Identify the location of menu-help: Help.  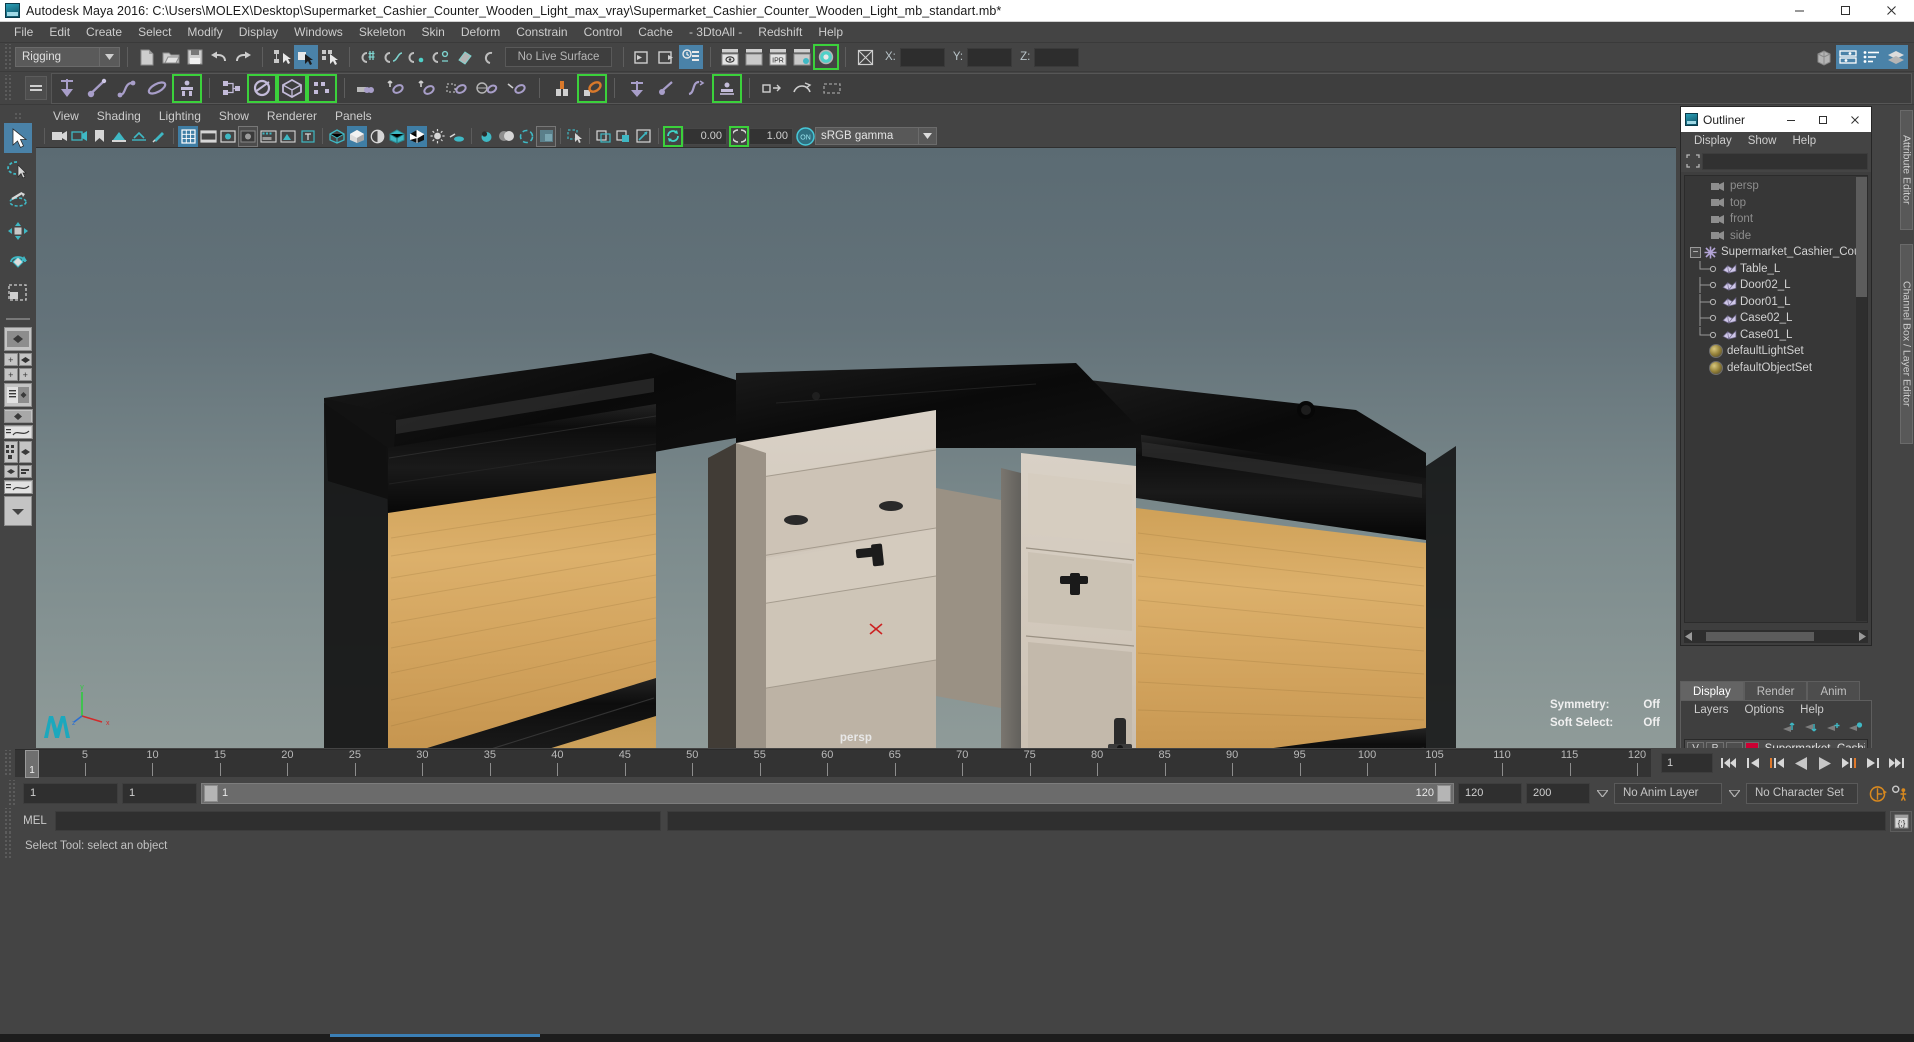
(830, 32).